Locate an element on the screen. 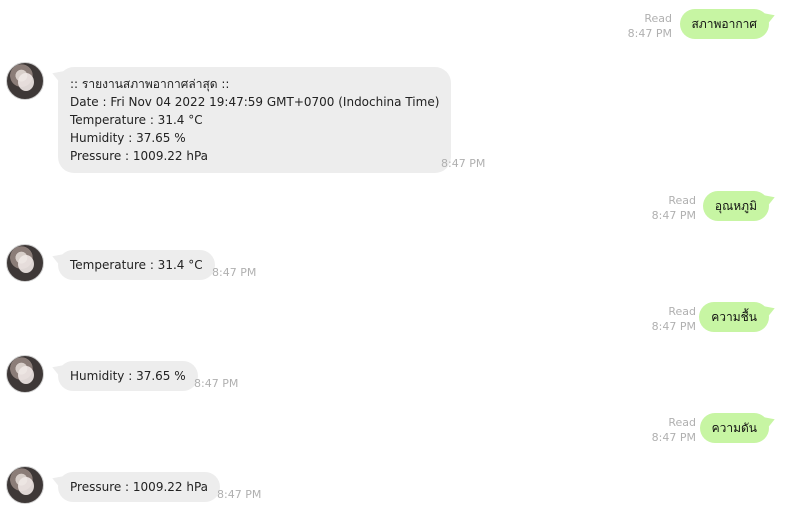 This screenshot has height=514, width=789. outgoing-message-bubble: อุณหภูมิ is located at coordinates (735, 206).